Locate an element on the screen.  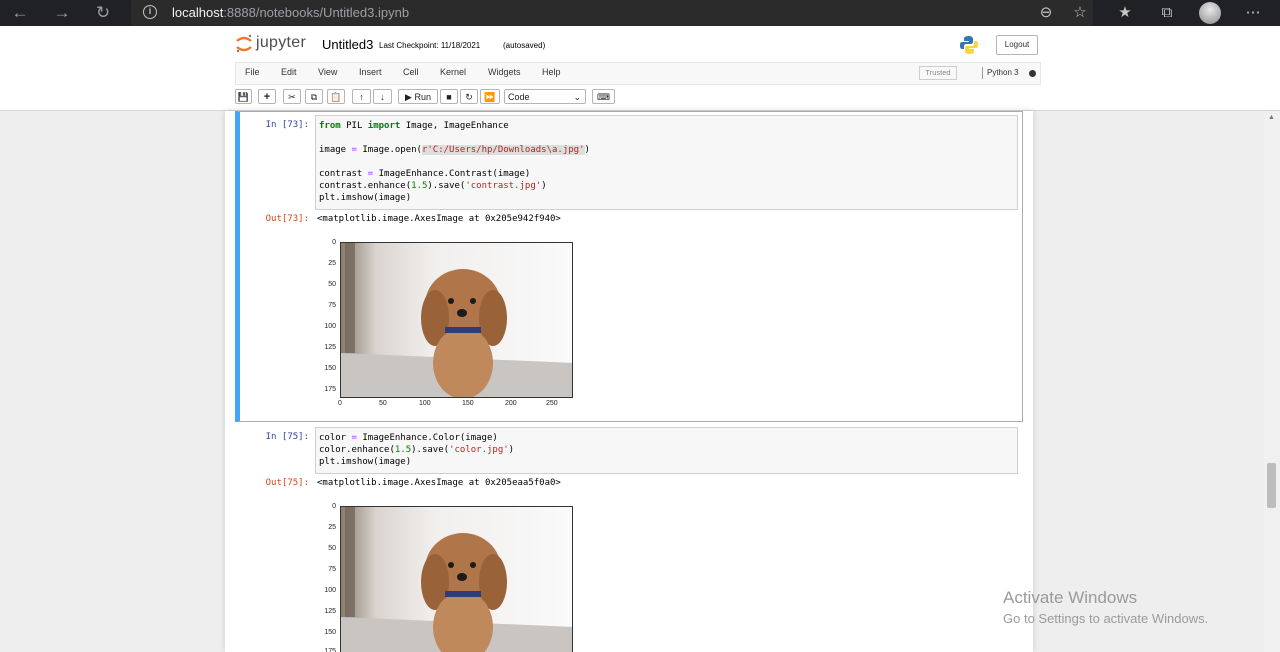
add-favorite-icon: ☆ is located at coordinates (1080, 13).